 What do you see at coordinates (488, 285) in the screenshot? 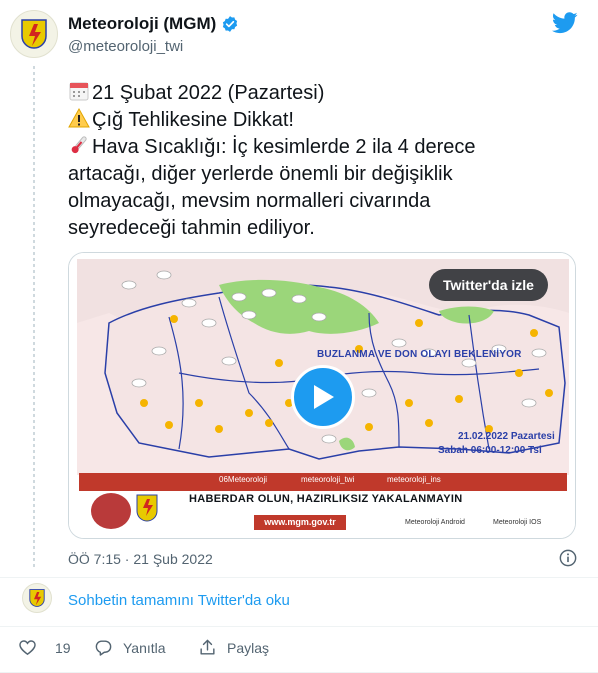
I see `watch-on-twitter-button: Twitter'da izle` at bounding box center [488, 285].